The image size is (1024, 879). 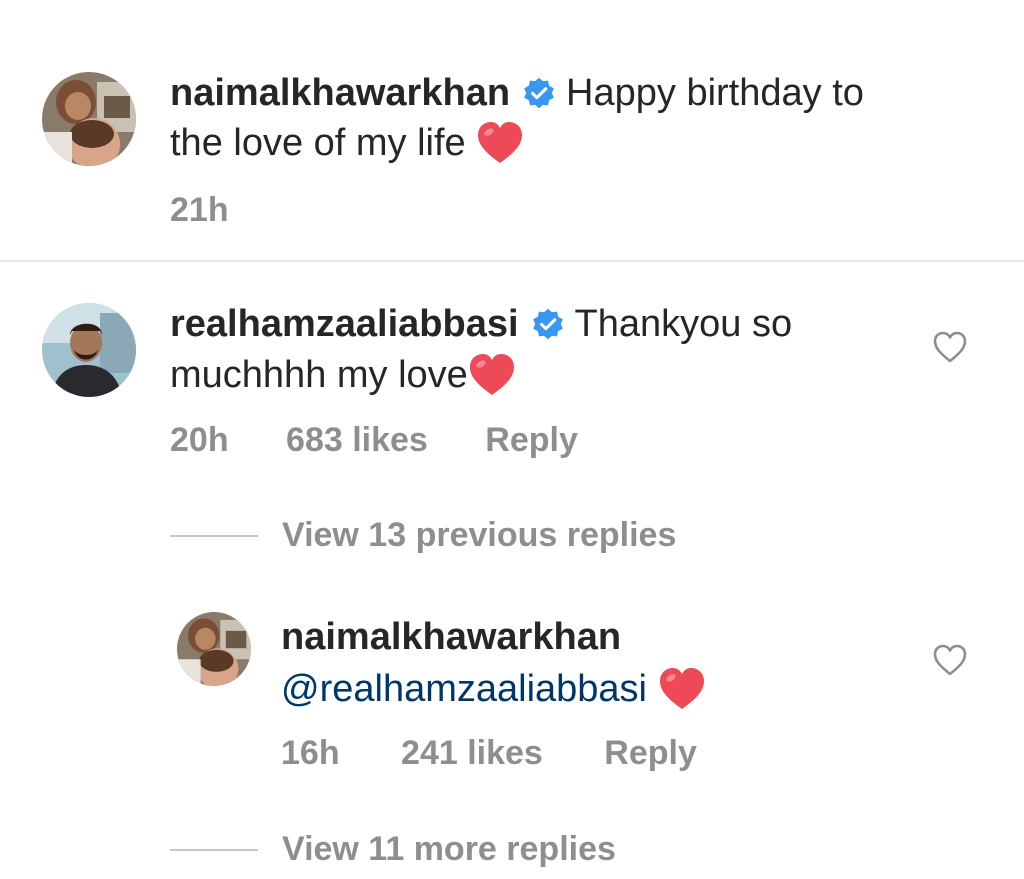 I want to click on caption-time: 21h, so click(x=199, y=210).